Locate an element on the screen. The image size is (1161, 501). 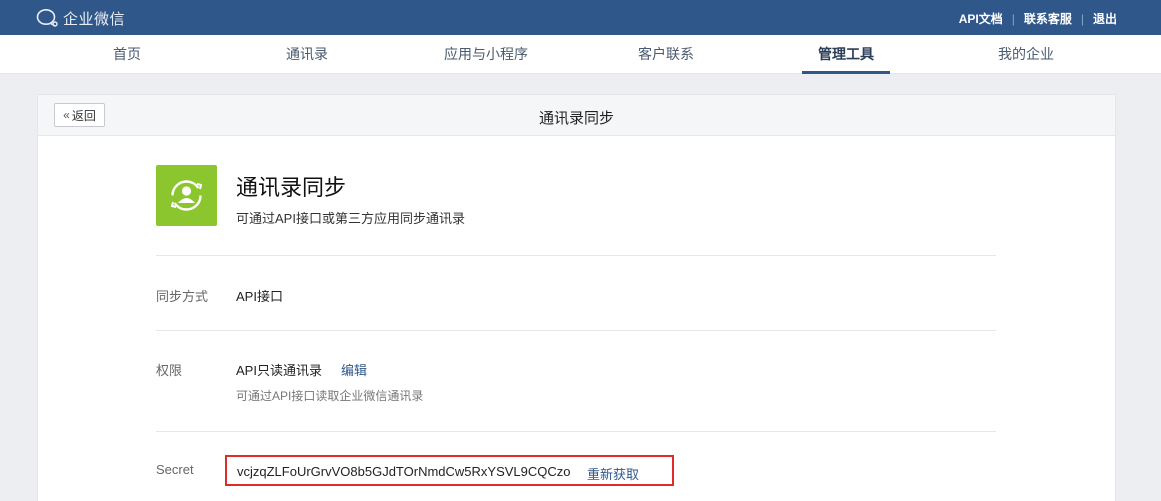
main-nav: 首页 通讯录 应用与小程序 客户联系 管理工具 我的企业 is located at coordinates (580, 54).